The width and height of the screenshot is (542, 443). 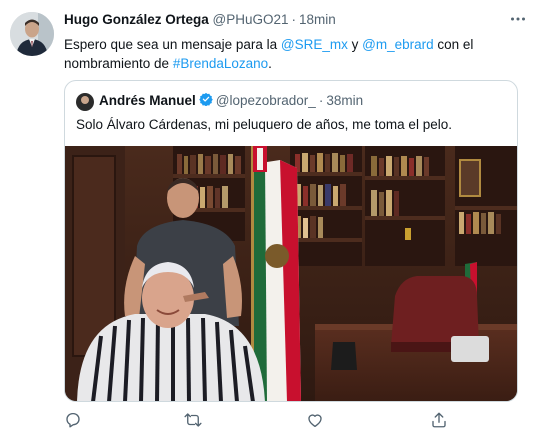 What do you see at coordinates (270, 63) in the screenshot?
I see `text-segment: .` at bounding box center [270, 63].